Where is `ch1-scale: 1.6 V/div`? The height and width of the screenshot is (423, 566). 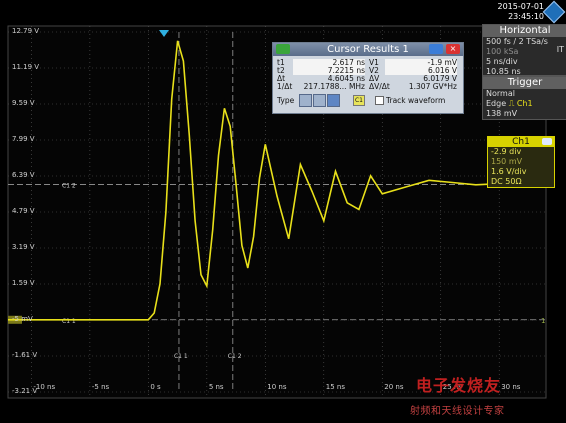 ch1-scale: 1.6 V/div is located at coordinates (509, 171).